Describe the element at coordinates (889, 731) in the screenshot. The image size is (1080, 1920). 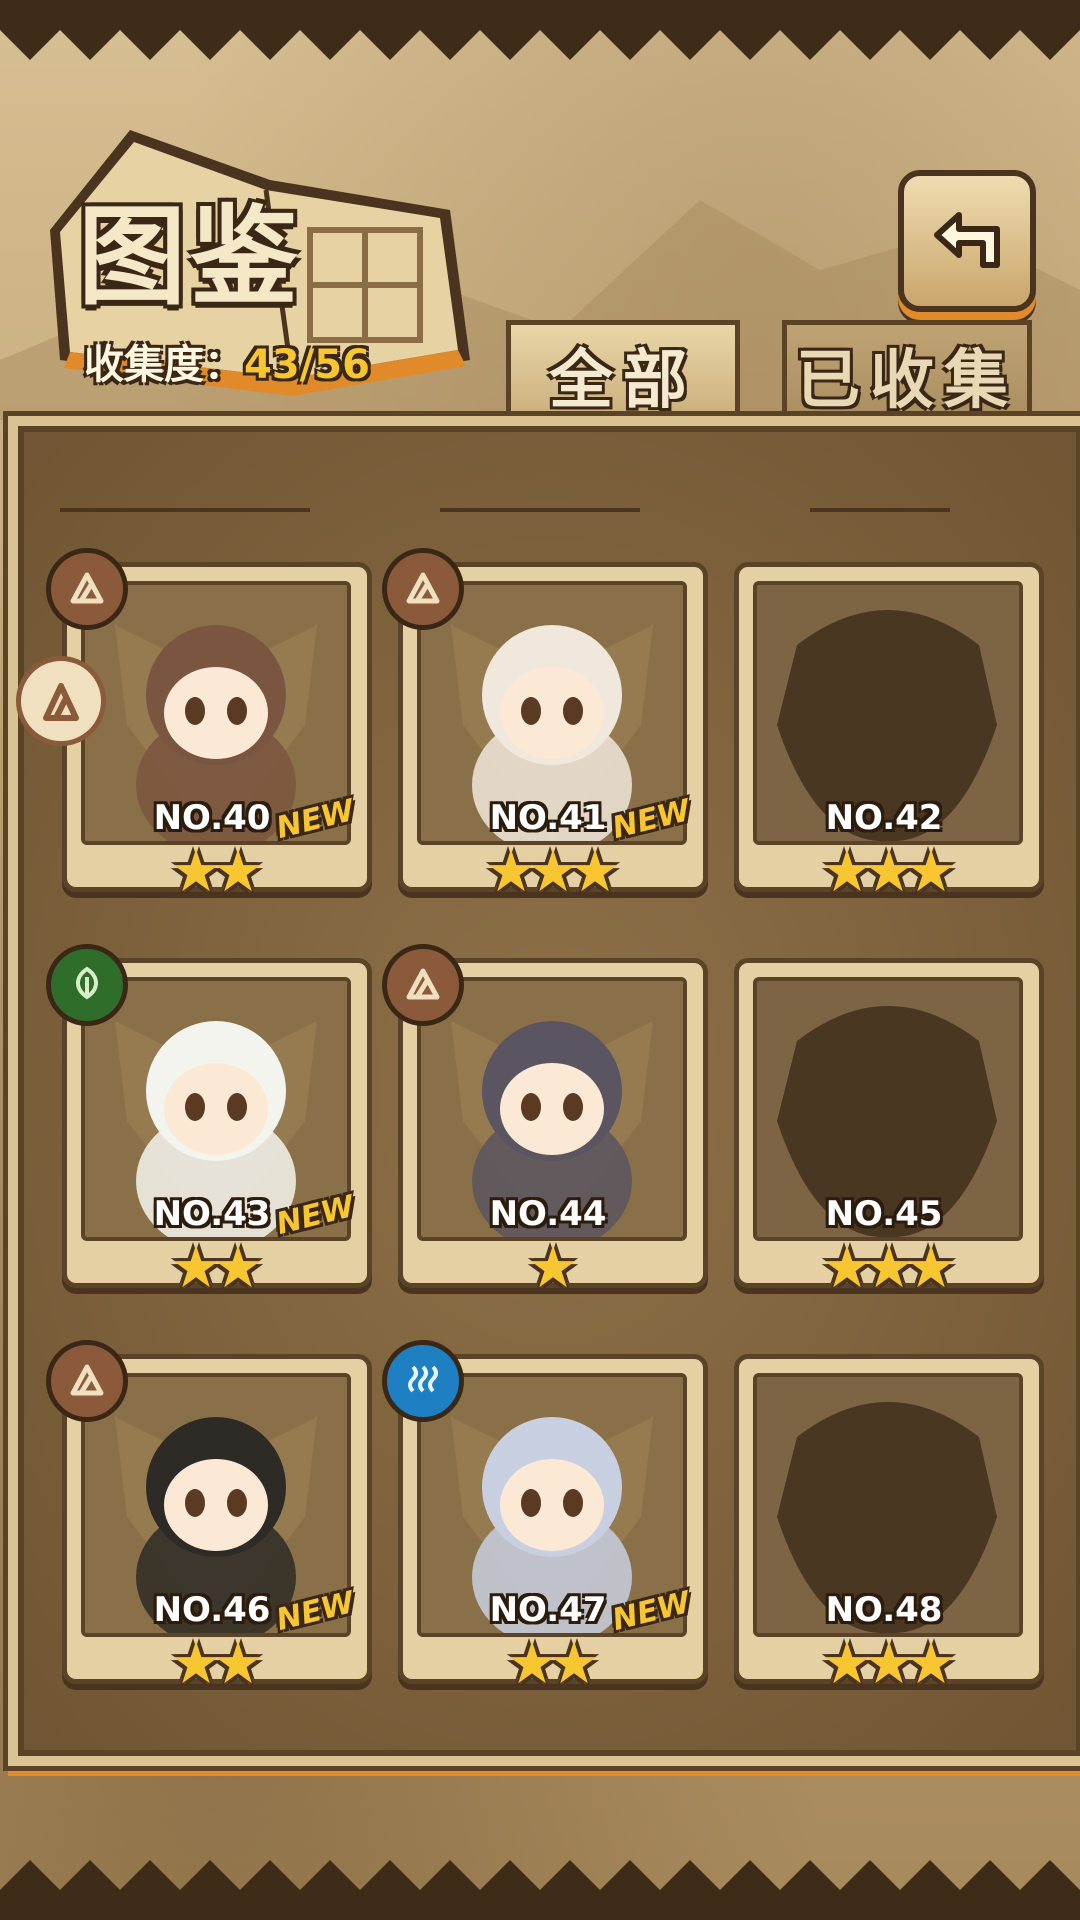
I see `creature-card: NO.42 ★★★` at that location.